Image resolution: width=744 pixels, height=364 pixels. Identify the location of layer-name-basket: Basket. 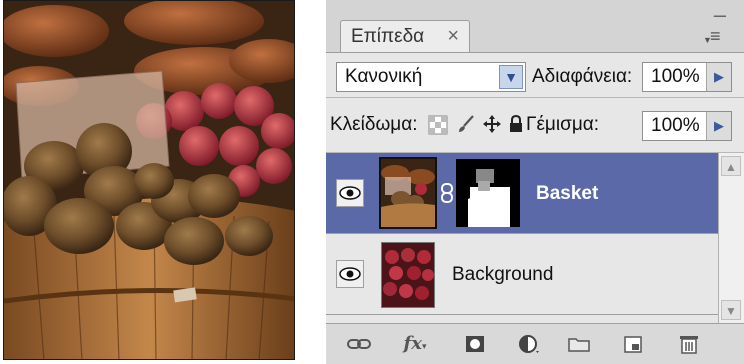
(567, 194).